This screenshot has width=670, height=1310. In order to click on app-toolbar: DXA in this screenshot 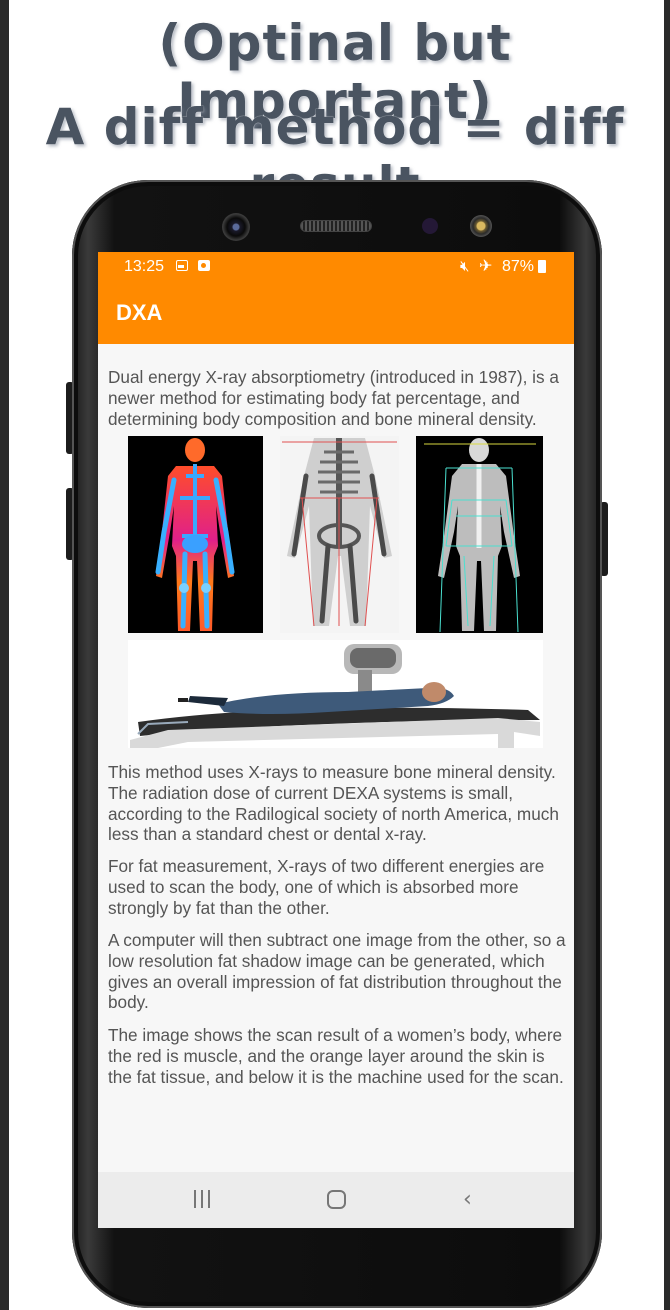, I will do `click(336, 313)`.